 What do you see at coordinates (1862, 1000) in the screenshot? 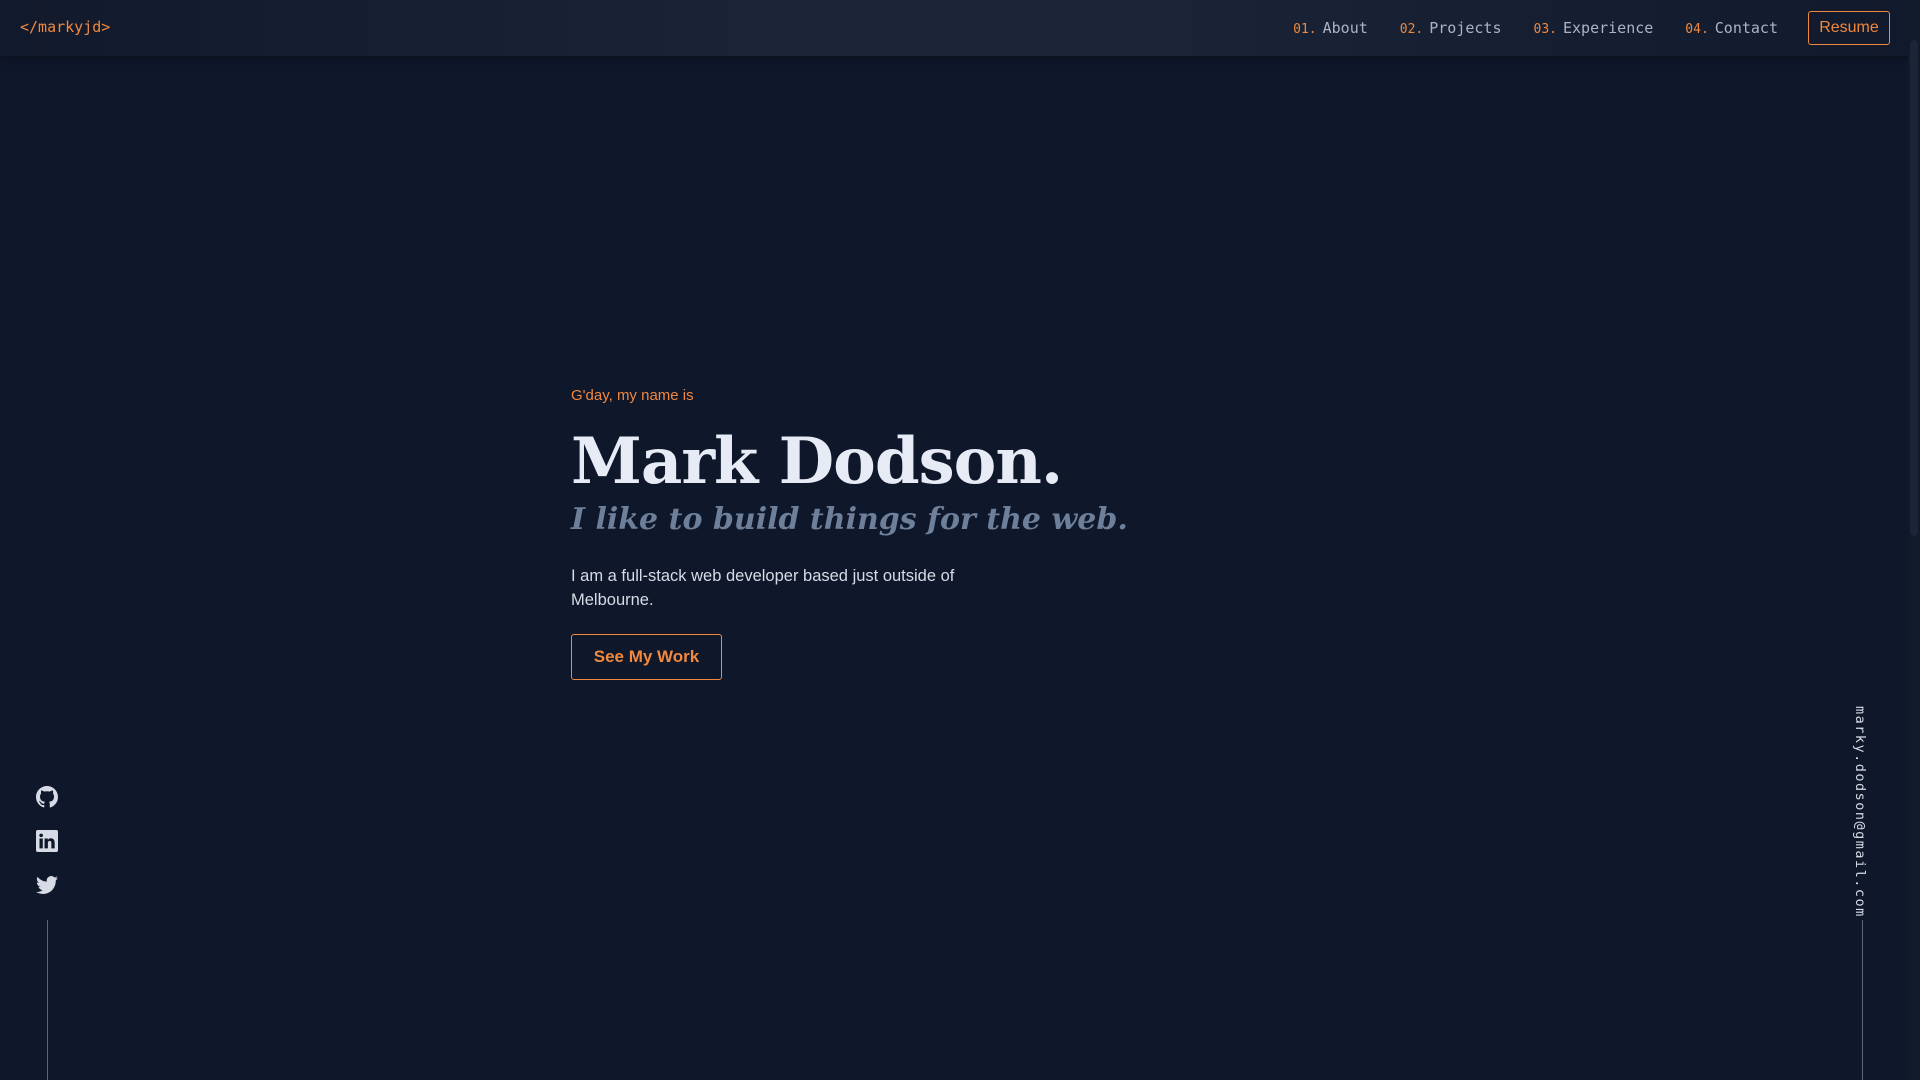
I see `right-divider-line` at bounding box center [1862, 1000].